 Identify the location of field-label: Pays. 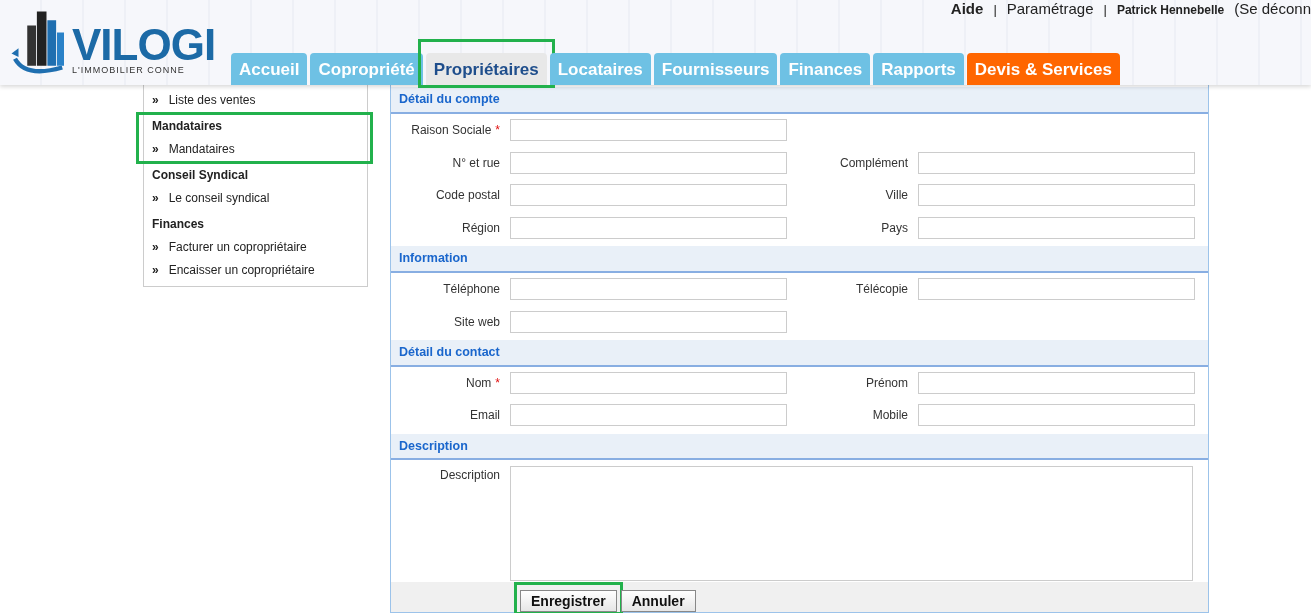
(894, 227).